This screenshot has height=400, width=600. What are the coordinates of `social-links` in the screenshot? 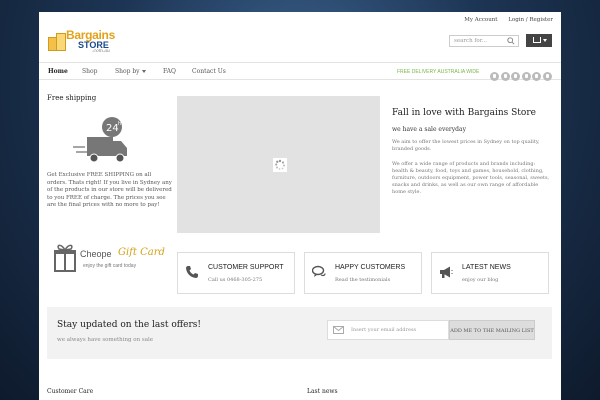 It's located at (521, 75).